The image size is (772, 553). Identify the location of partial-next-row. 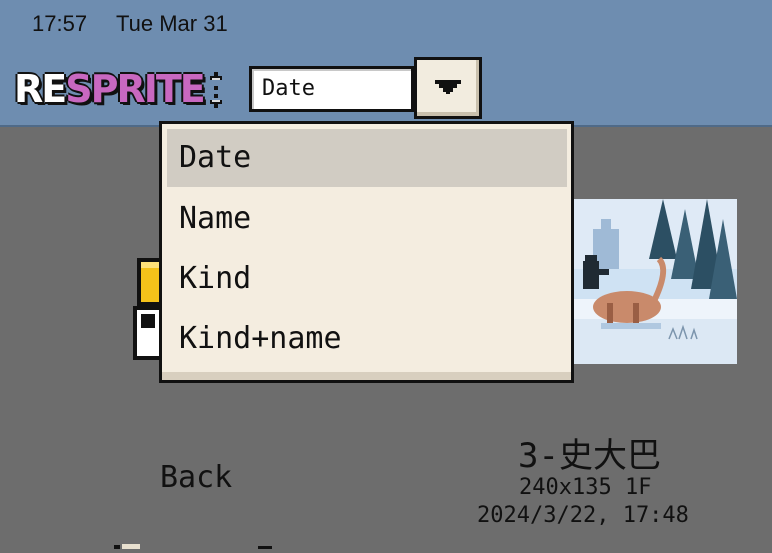
(200, 541).